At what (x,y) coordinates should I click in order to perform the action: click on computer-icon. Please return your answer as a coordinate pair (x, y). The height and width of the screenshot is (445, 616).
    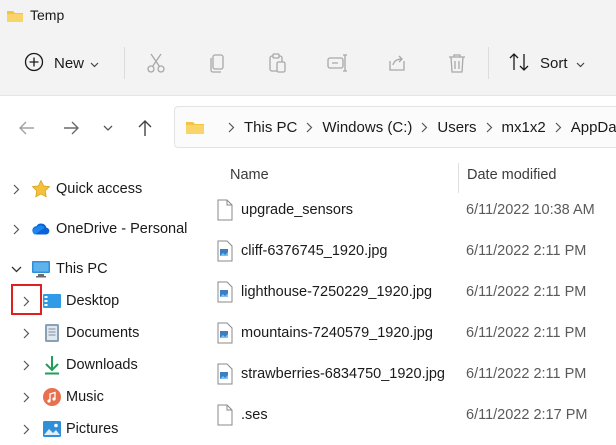
    Looking at the image, I should click on (41, 269).